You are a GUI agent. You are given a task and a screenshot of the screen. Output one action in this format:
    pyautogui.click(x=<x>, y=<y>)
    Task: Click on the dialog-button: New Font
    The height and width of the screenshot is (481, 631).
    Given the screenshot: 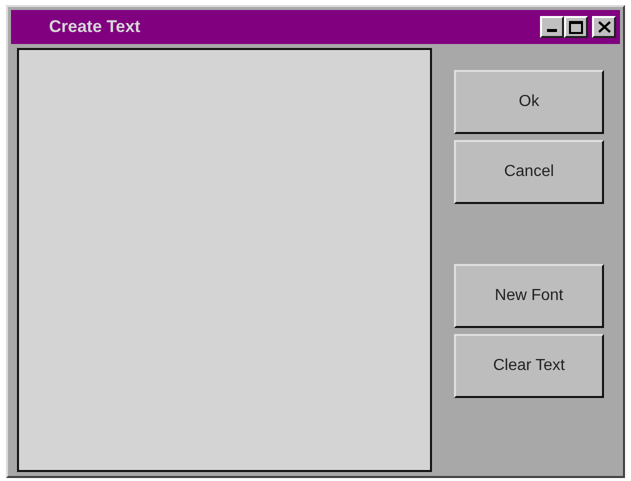 What is the action you would take?
    pyautogui.click(x=529, y=296)
    